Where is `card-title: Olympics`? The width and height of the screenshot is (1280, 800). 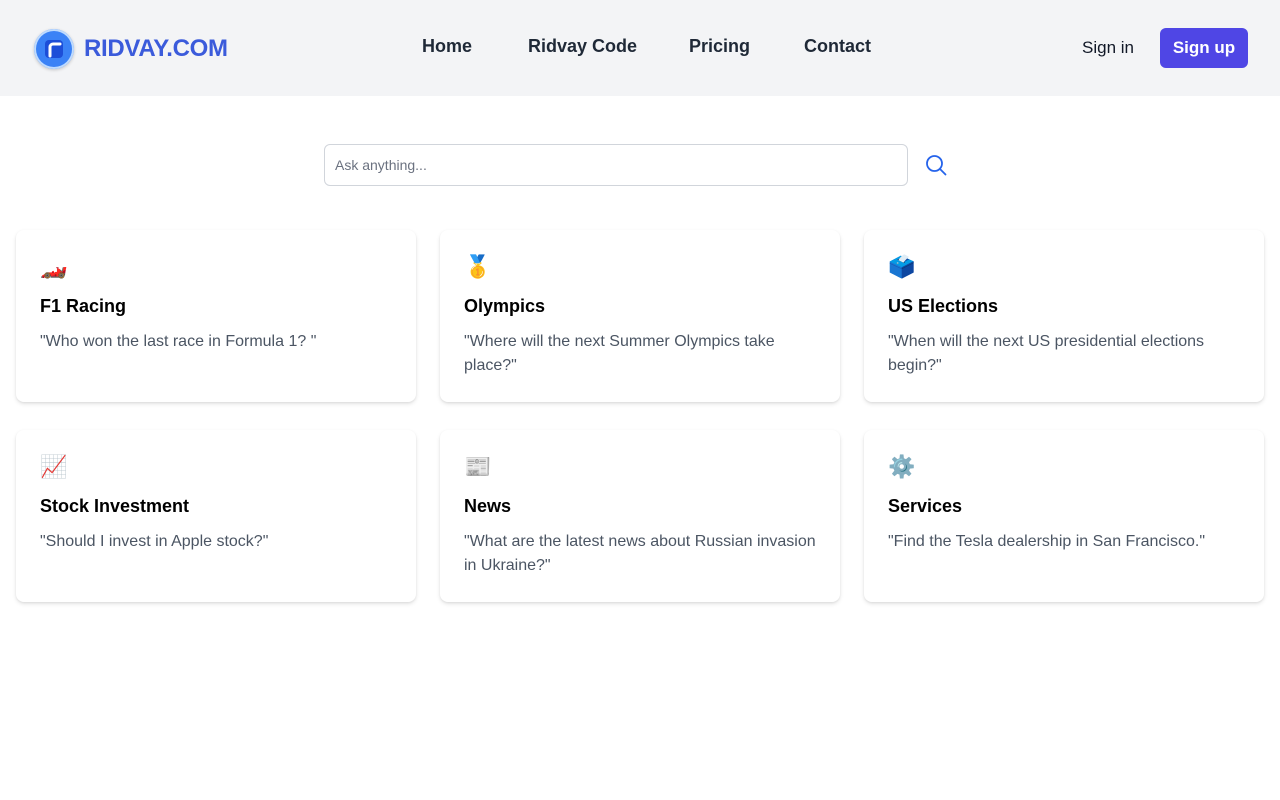
card-title: Olympics is located at coordinates (505, 306).